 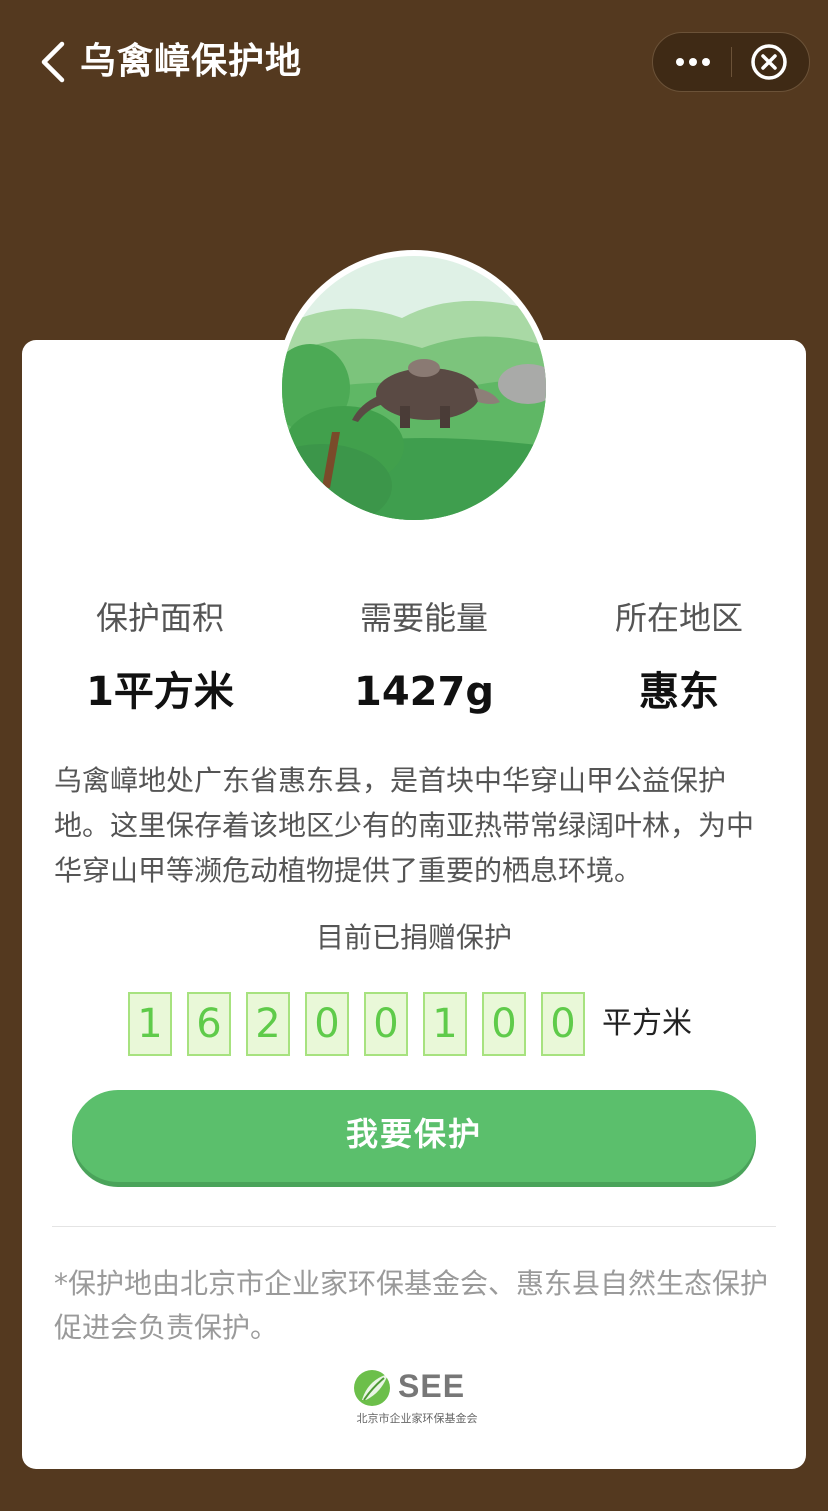 I want to click on stat-value: 惠东, so click(x=679, y=692).